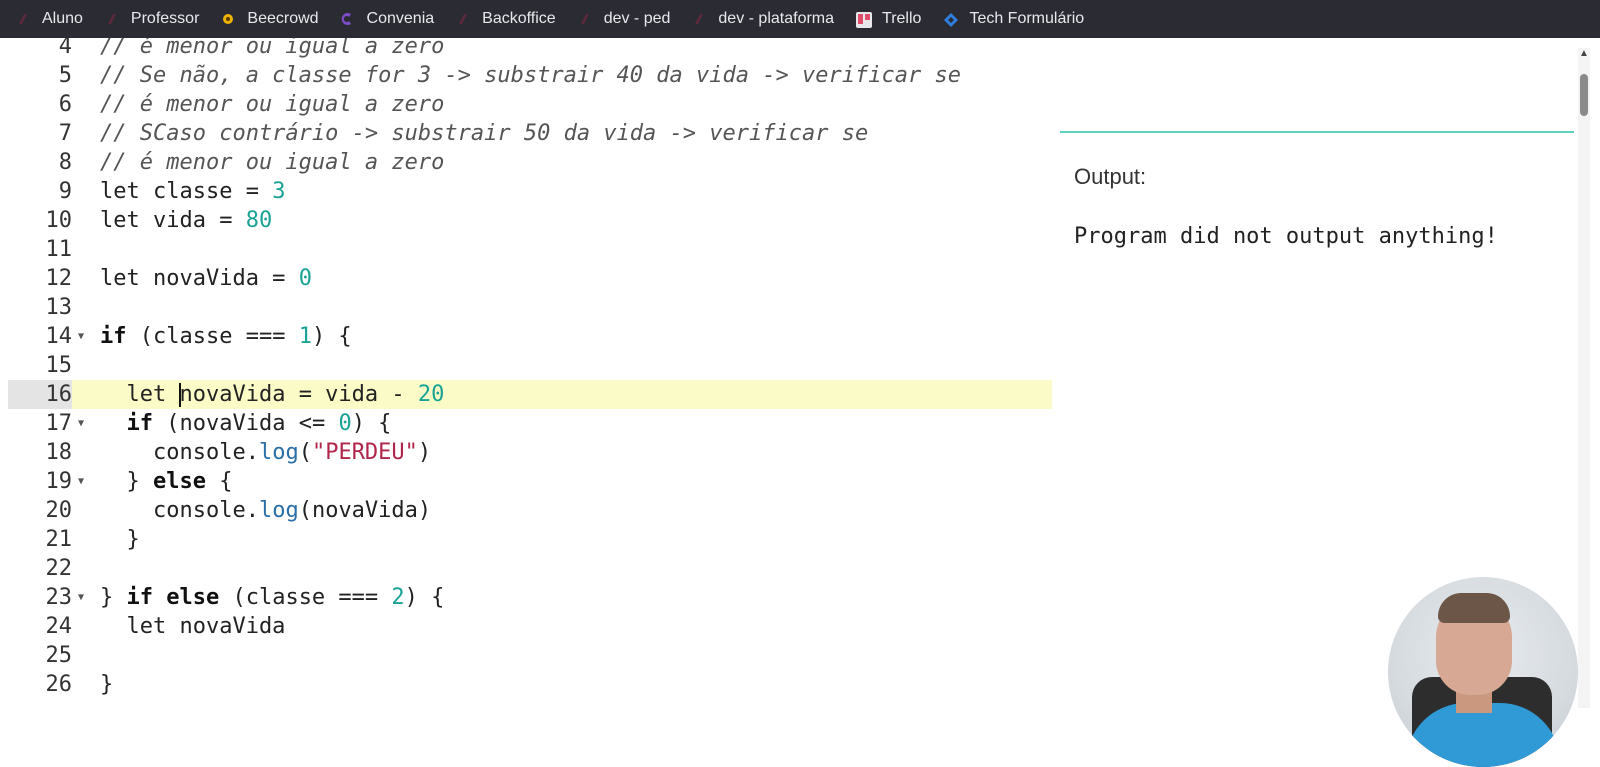  Describe the element at coordinates (59, 539) in the screenshot. I see `line-number: 21` at that location.